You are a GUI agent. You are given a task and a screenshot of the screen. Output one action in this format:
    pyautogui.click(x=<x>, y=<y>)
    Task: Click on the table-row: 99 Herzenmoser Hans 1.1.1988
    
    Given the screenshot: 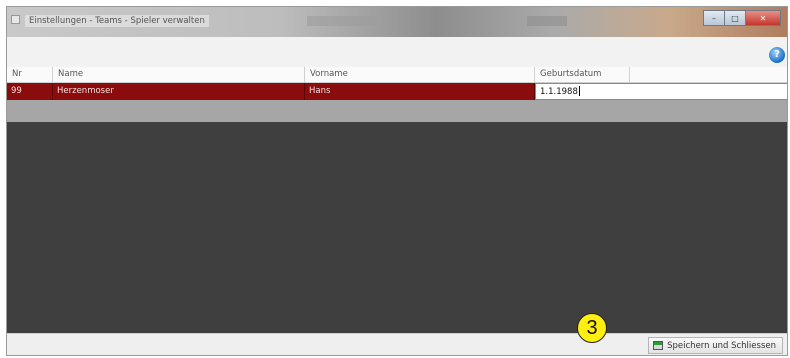 What is the action you would take?
    pyautogui.click(x=397, y=91)
    